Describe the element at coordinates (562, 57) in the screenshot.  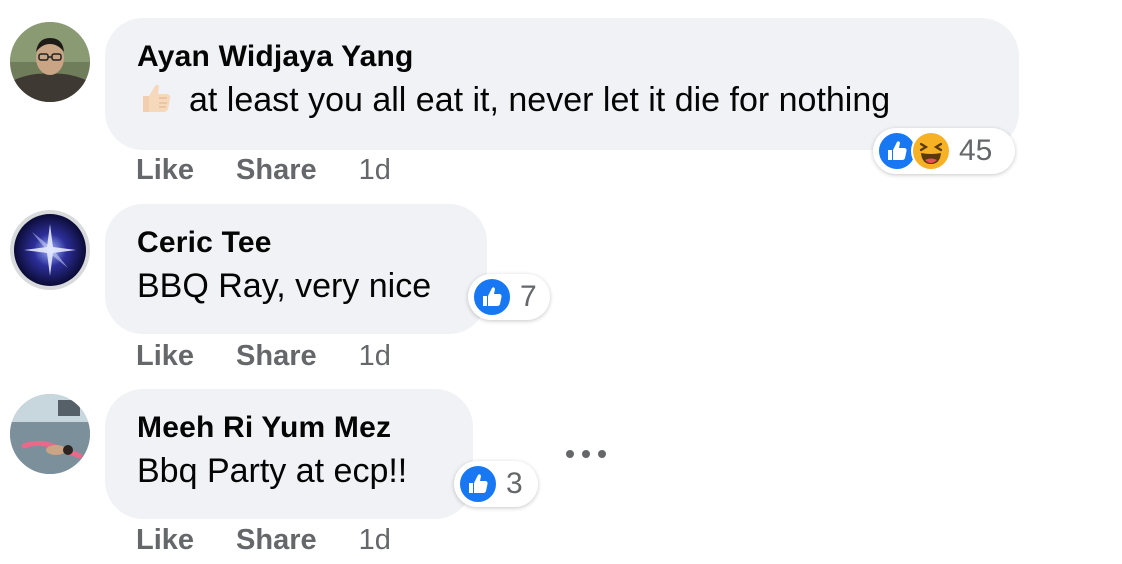
I see `comment-author: Ayan Widjaya Yang` at that location.